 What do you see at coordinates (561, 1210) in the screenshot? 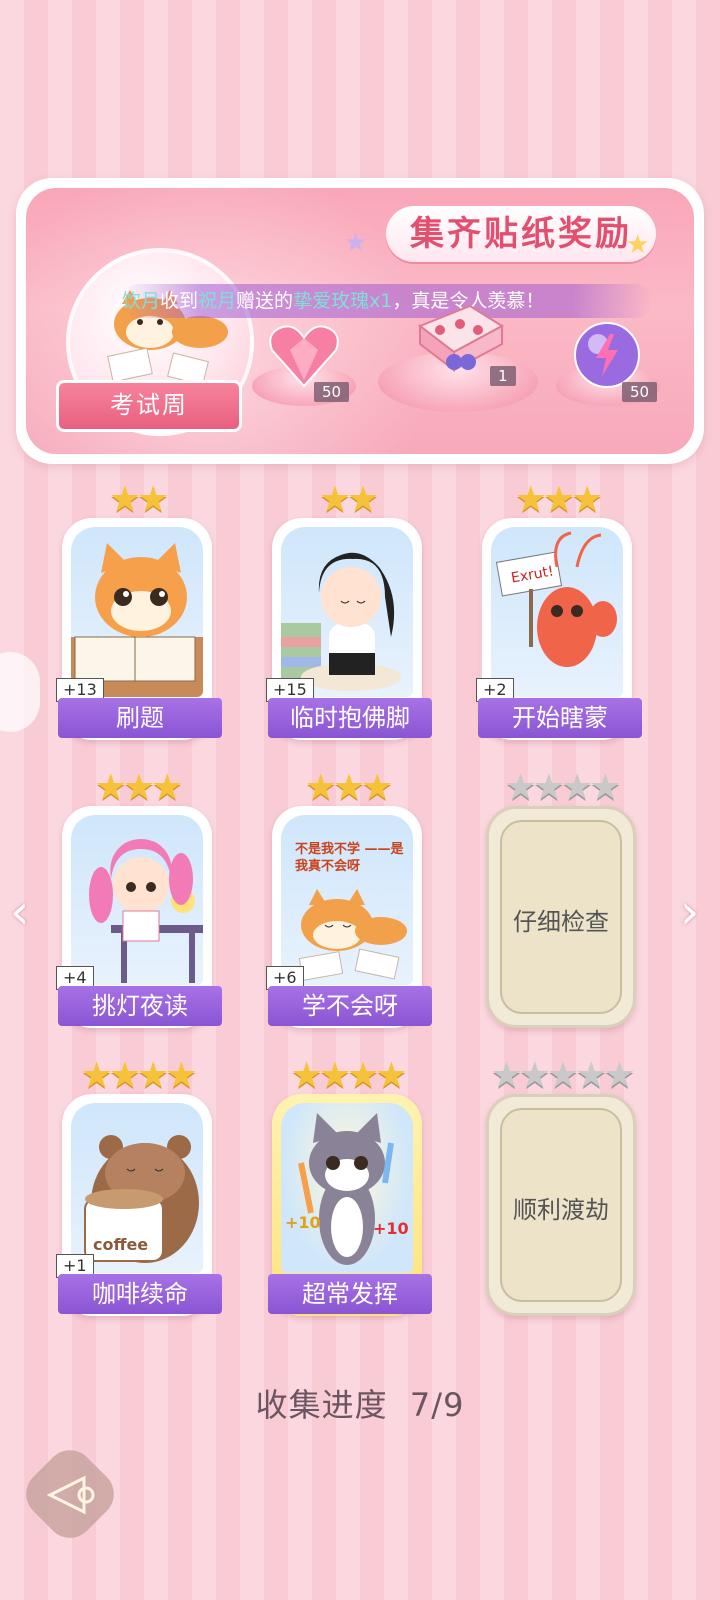
I see `card-name: 顺利渡劫` at bounding box center [561, 1210].